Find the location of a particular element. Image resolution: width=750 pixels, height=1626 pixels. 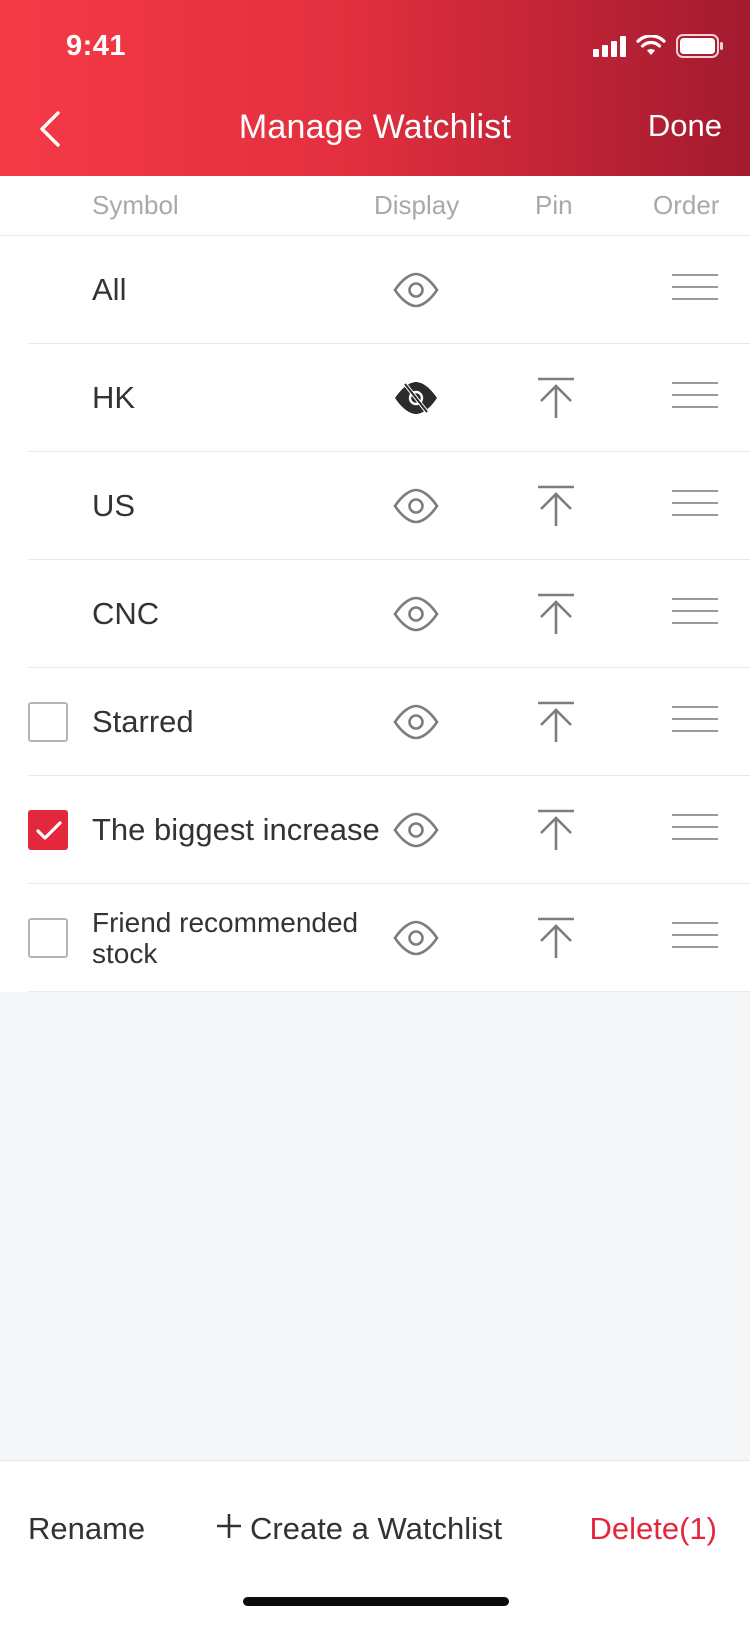

watchlist-name: All is located at coordinates (109, 289).